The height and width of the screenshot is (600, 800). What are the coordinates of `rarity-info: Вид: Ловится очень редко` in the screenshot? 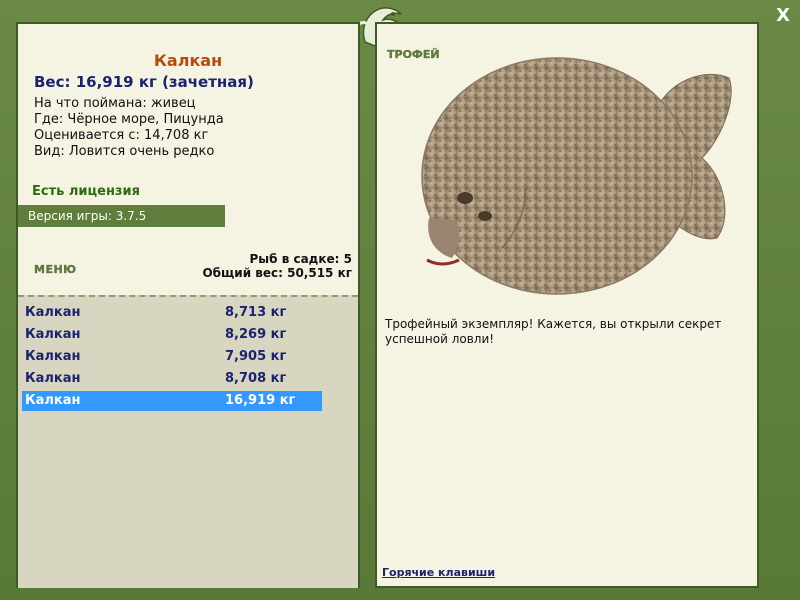 It's located at (124, 151).